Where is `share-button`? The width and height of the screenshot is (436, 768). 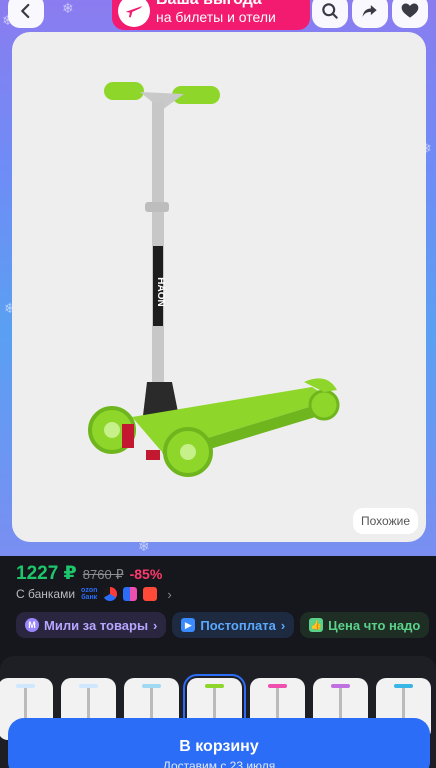
share-button is located at coordinates (370, 14).